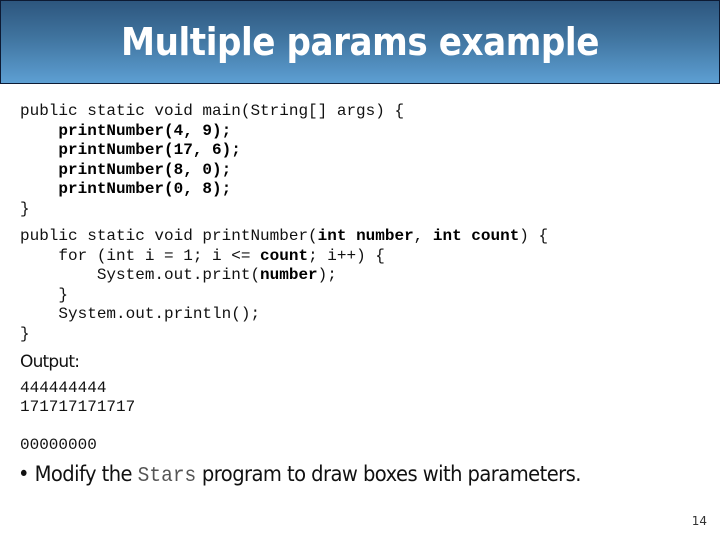 The image size is (720, 540). I want to click on code-line: for (int i = 1; i <= count; i++) {, so click(284, 257).